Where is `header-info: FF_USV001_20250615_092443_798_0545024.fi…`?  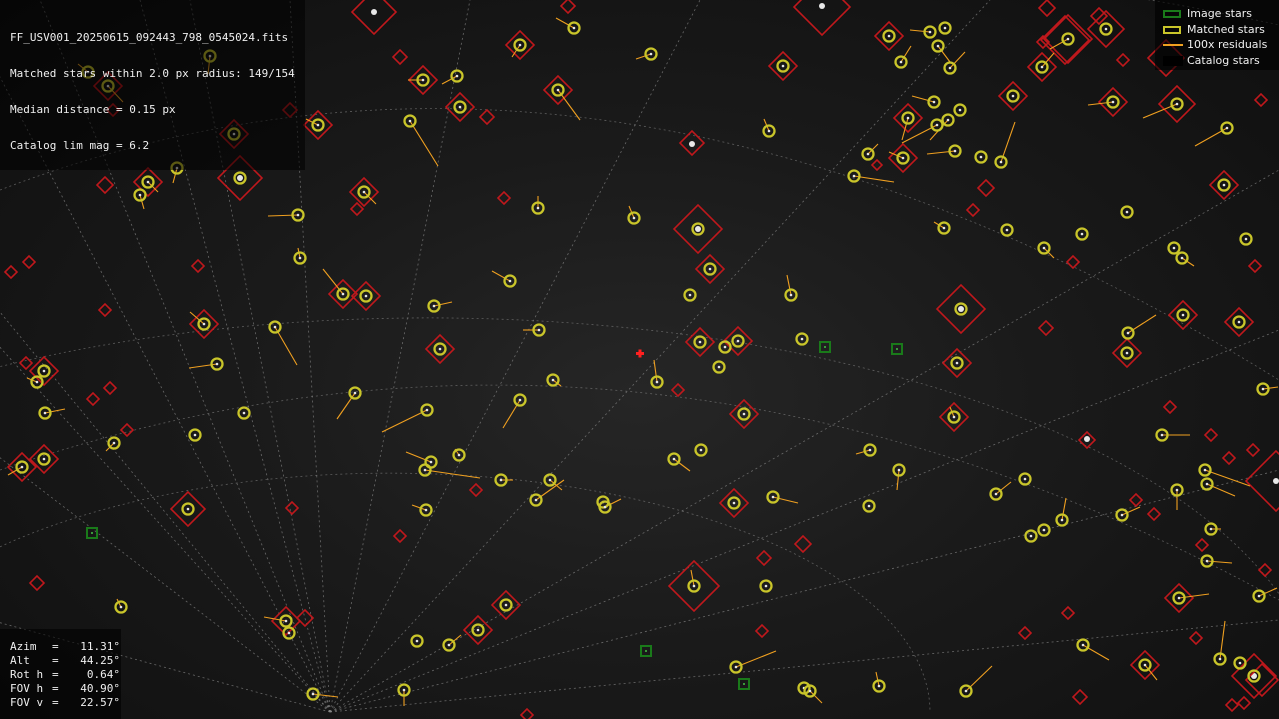
header-info: FF_USV001_20250615_092443_798_0545024.fi… is located at coordinates (152, 85).